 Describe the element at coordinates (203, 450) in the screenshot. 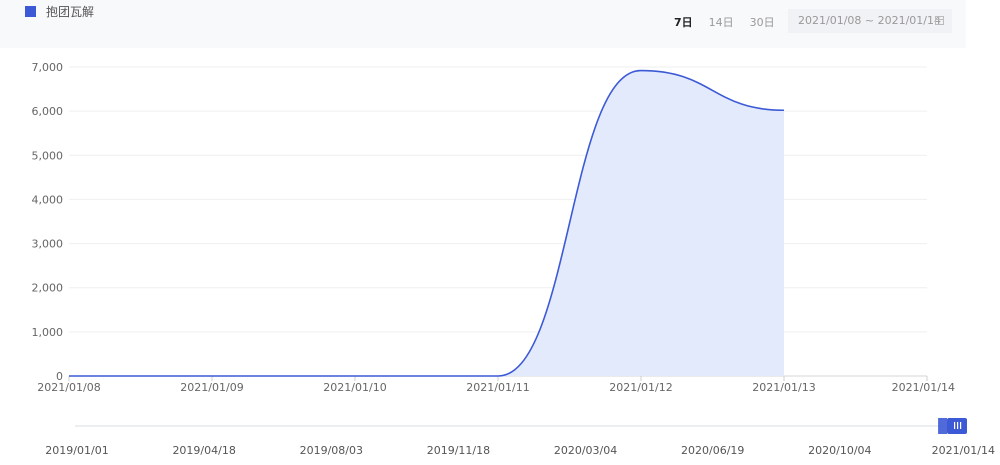

I see `slider-date-label: 2019/04/18` at that location.